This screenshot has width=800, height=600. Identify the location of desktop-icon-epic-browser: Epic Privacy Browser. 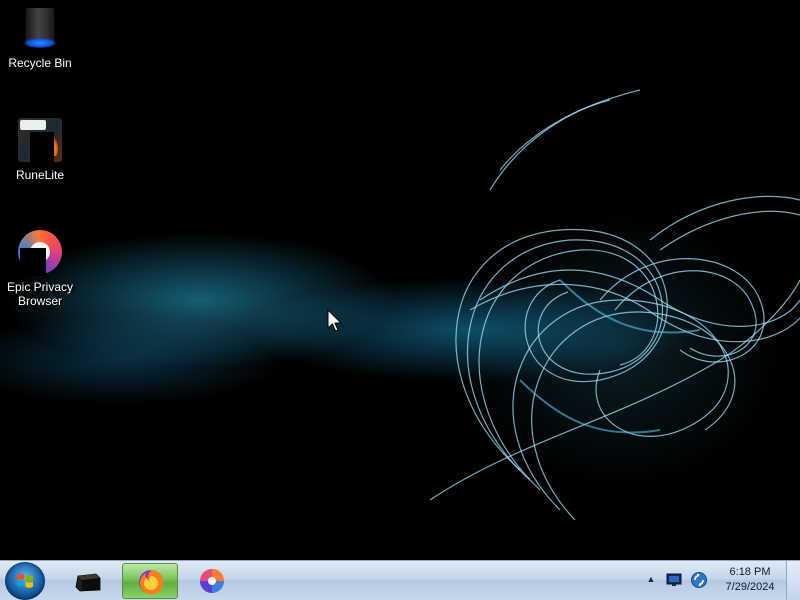
(40, 268).